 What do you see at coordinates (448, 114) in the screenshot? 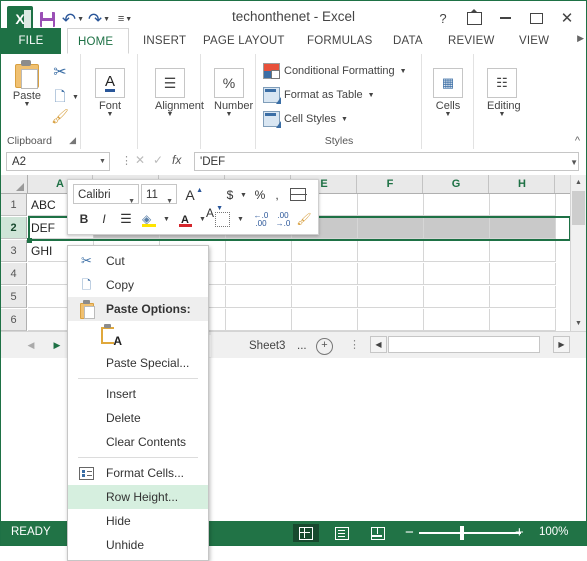
I see `cells-dropdown-icon: ▼` at bounding box center [448, 114].